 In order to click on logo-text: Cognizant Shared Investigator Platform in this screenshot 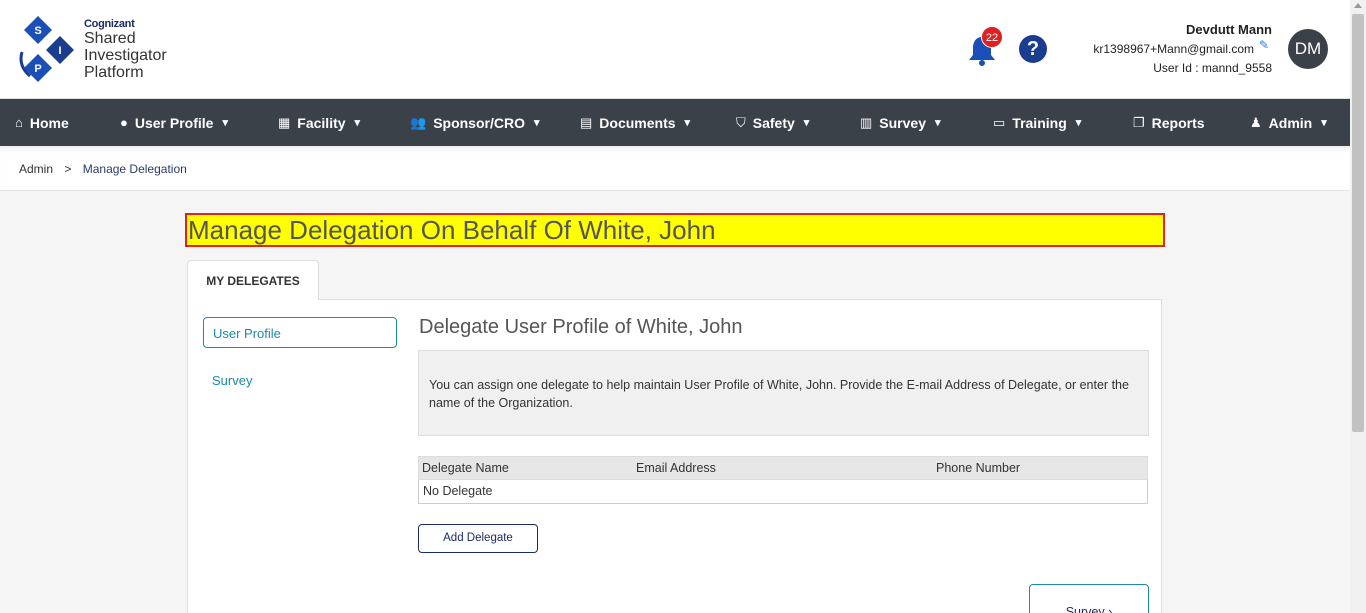, I will do `click(125, 49)`.